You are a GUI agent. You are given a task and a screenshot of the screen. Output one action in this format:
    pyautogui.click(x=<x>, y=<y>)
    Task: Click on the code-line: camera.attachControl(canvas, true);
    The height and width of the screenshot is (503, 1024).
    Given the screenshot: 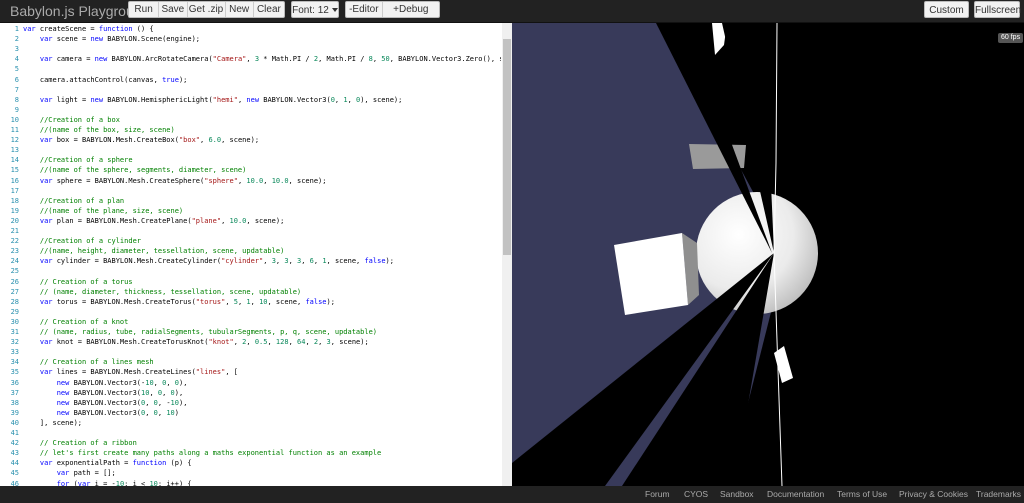 What is the action you would take?
    pyautogui.click(x=105, y=80)
    